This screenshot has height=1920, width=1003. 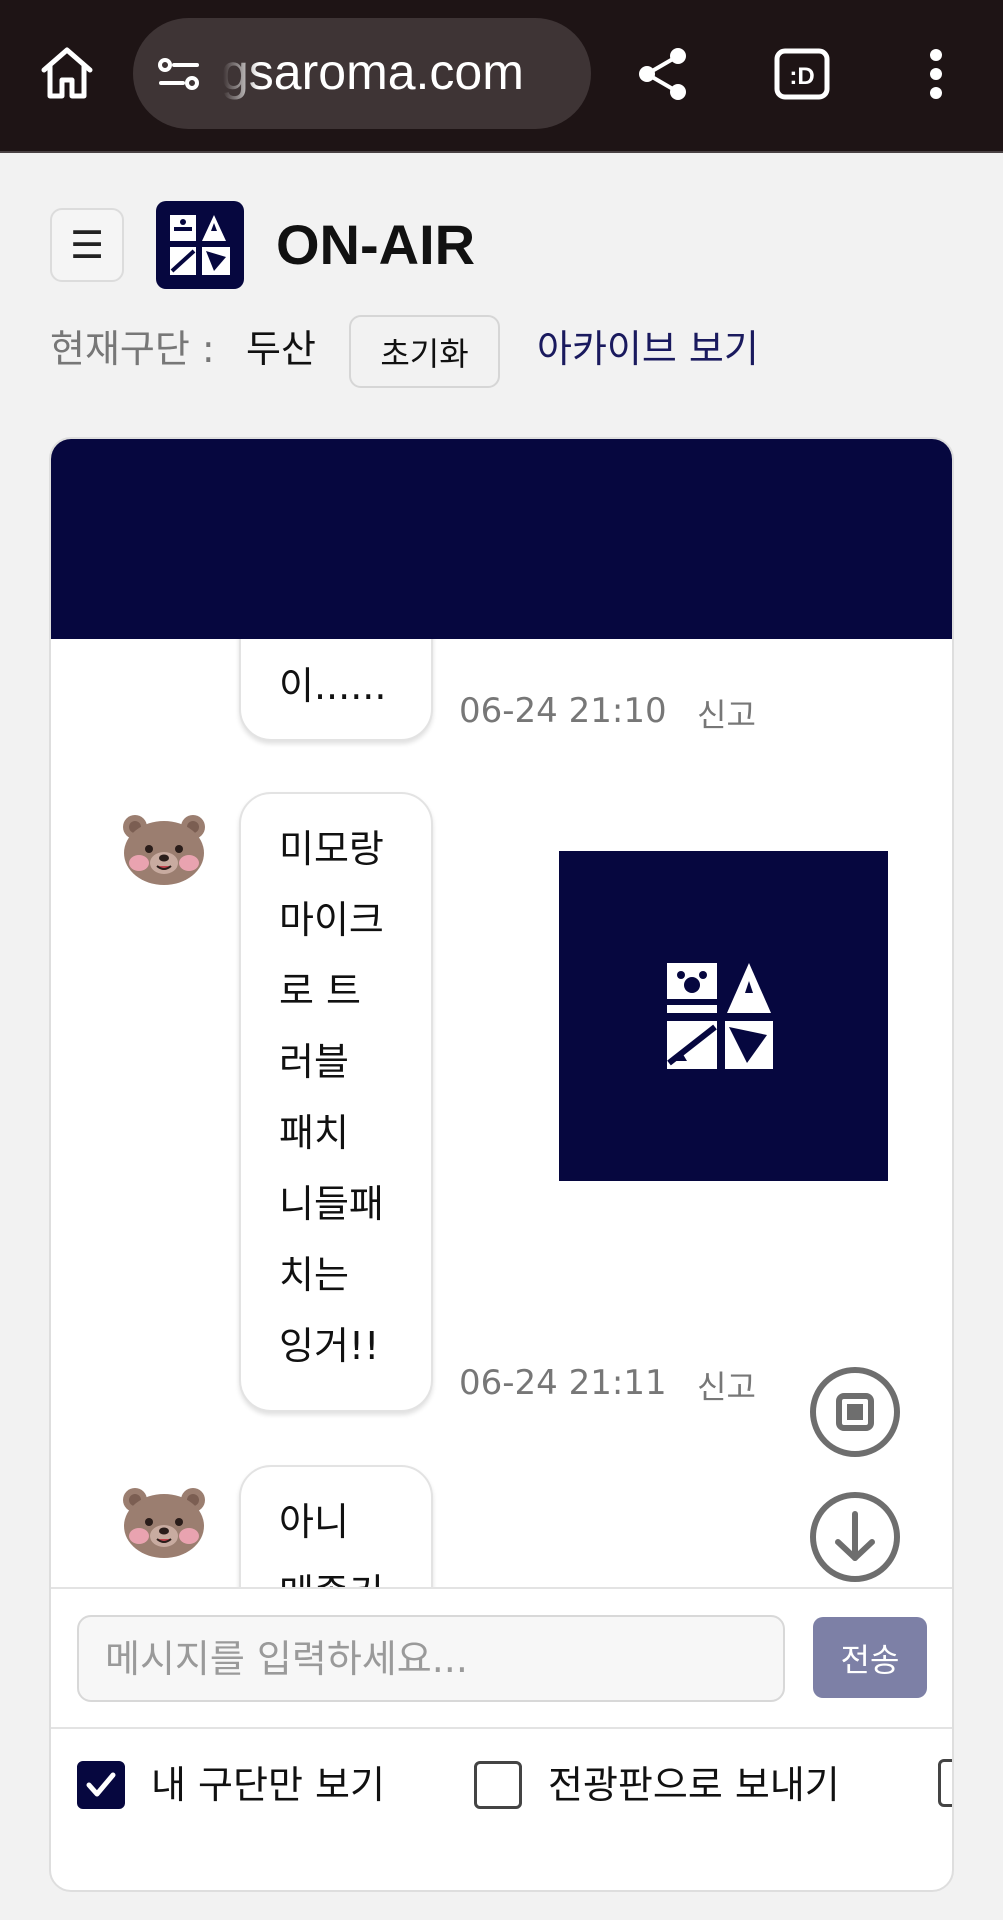 I want to click on message-time: 06-24 21:10, so click(x=563, y=711).